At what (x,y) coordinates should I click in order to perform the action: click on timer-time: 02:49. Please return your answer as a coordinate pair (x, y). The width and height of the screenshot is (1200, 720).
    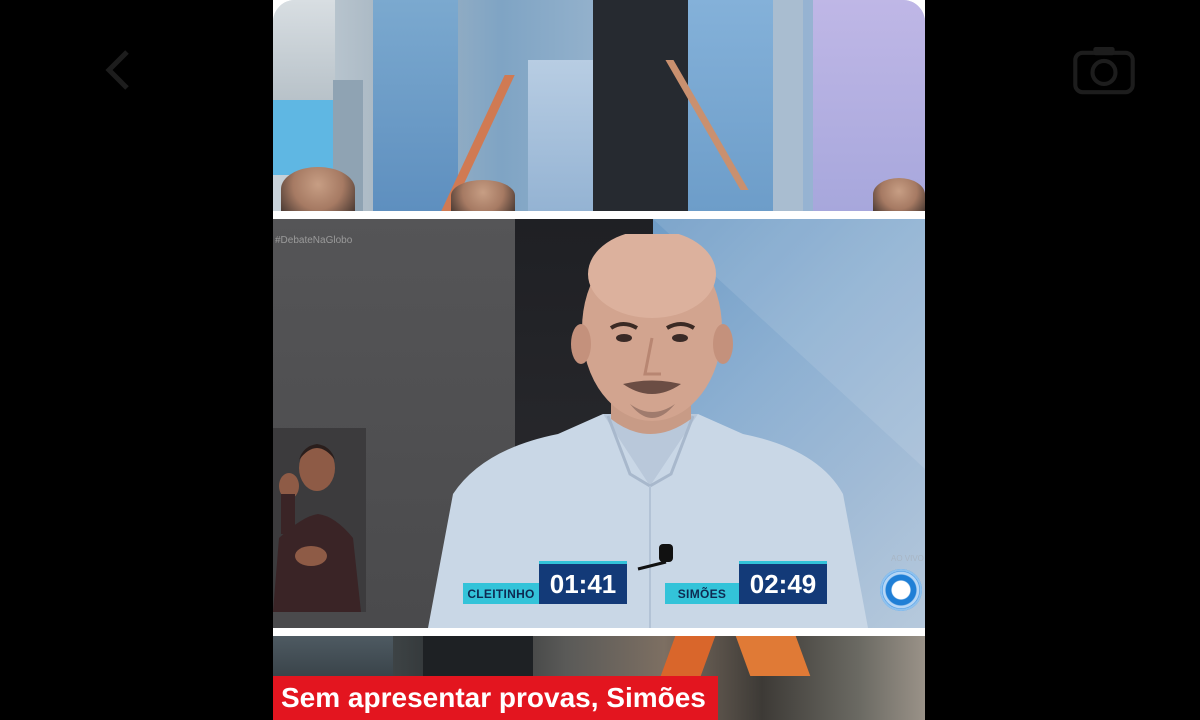
    Looking at the image, I should click on (783, 582).